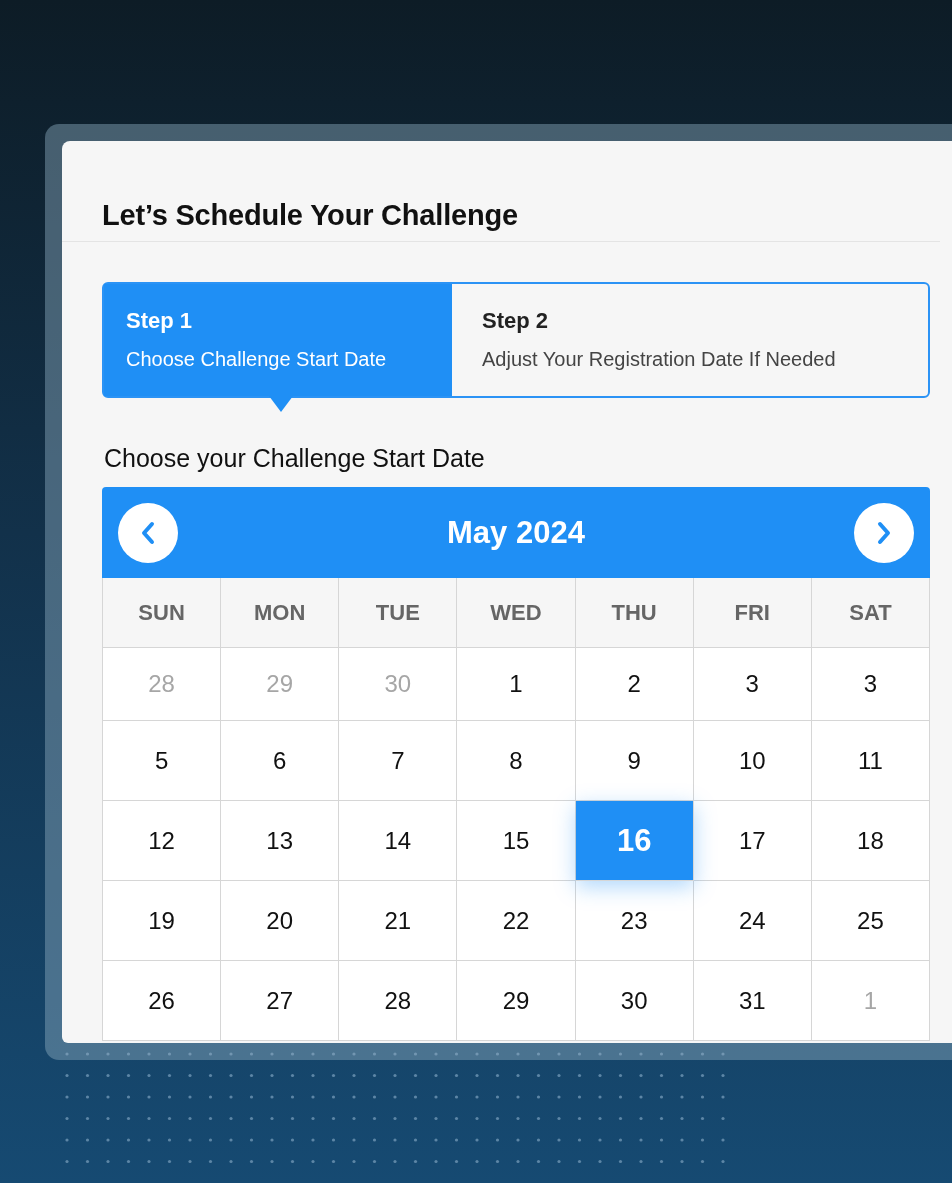 This screenshot has width=952, height=1183. I want to click on day-cell: 23, so click(634, 921).